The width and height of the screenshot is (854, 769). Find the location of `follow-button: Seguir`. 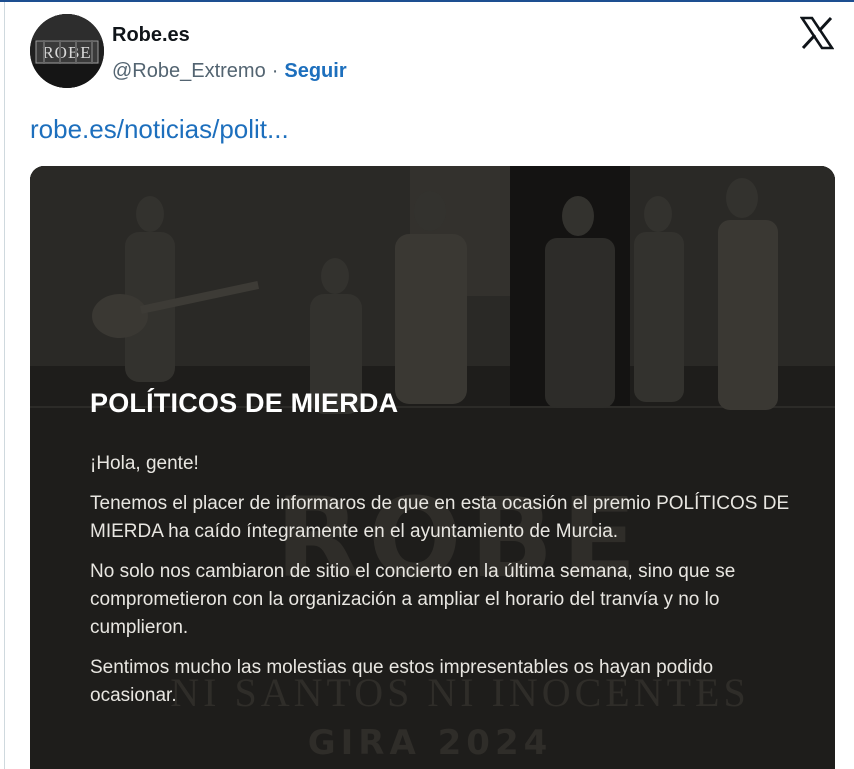

follow-button: Seguir is located at coordinates (315, 71).